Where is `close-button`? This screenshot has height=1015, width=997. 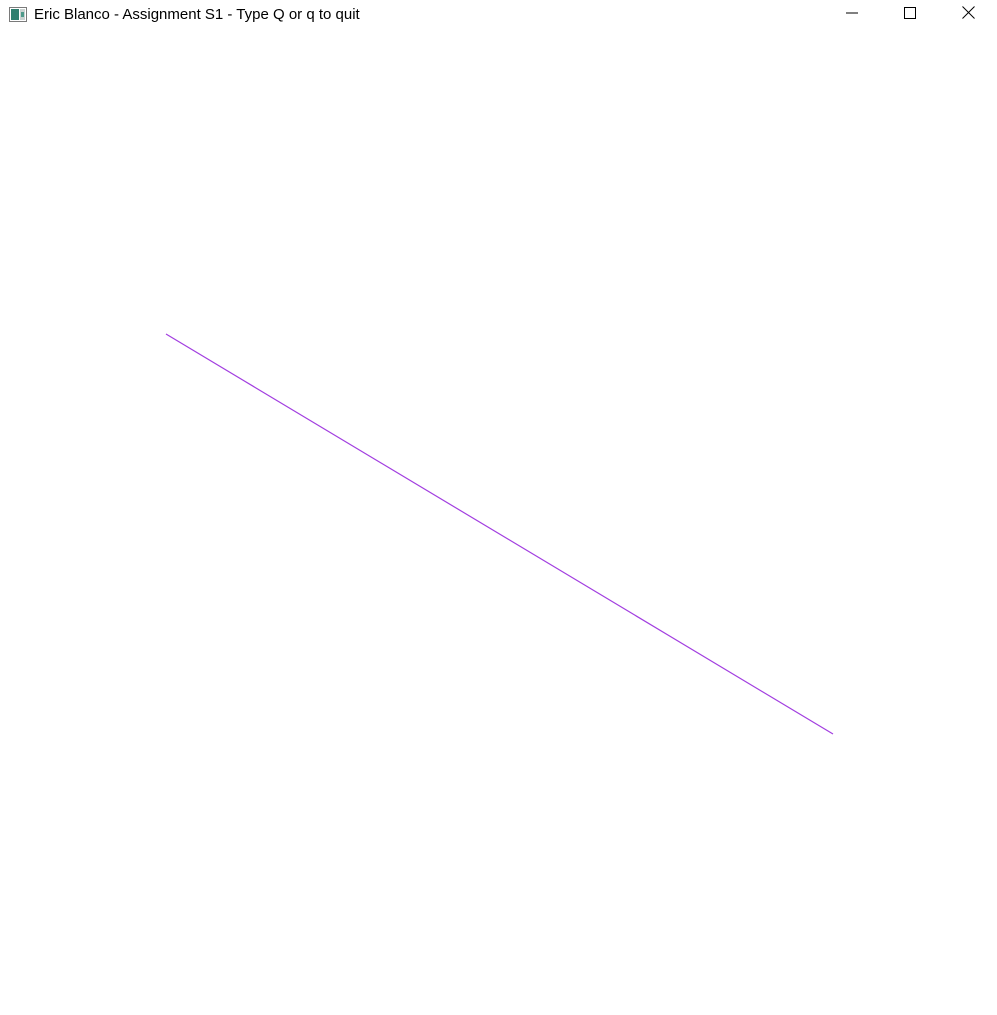
close-button is located at coordinates (968, 15).